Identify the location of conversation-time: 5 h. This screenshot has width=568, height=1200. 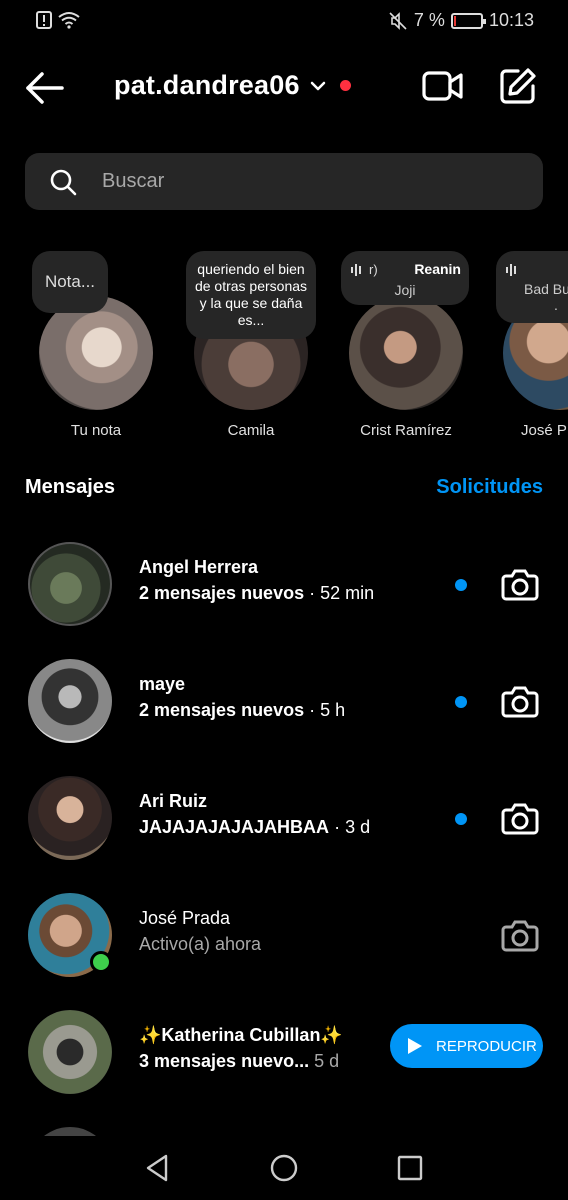
(333, 710).